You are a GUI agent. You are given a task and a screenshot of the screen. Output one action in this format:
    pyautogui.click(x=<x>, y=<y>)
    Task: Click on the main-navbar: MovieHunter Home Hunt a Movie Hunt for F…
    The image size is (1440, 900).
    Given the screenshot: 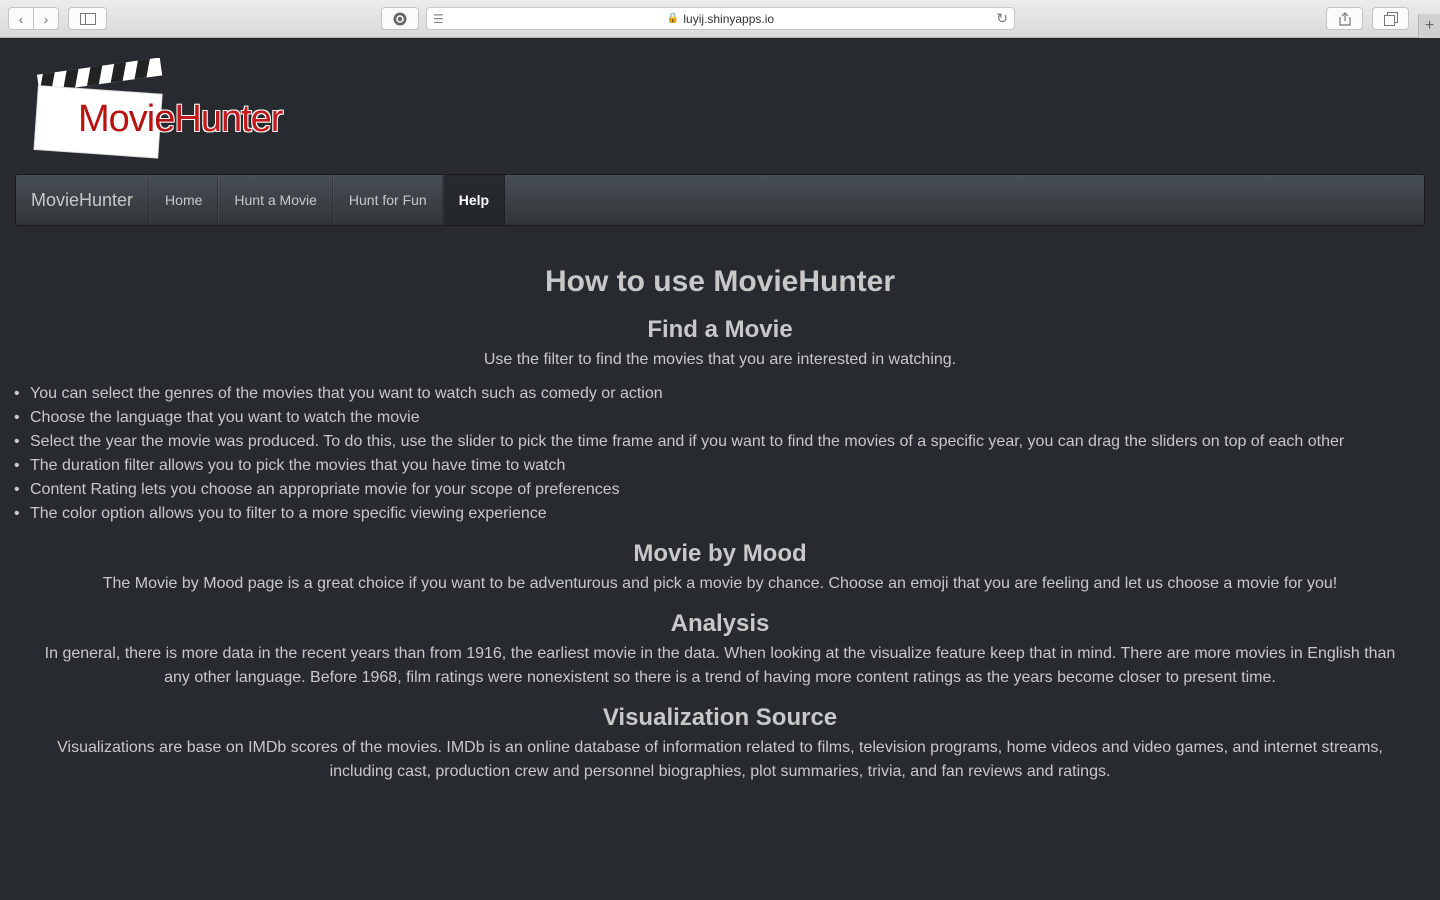 What is the action you would take?
    pyautogui.click(x=720, y=200)
    